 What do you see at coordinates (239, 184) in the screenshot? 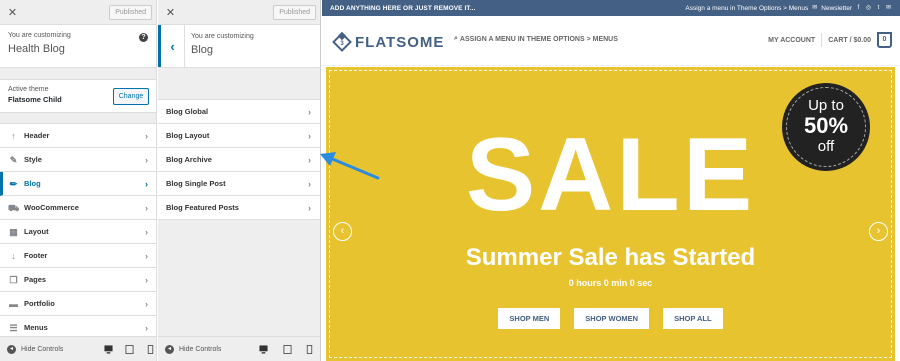
I see `subsection-blog-single-post: Blog Single Post ›` at bounding box center [239, 184].